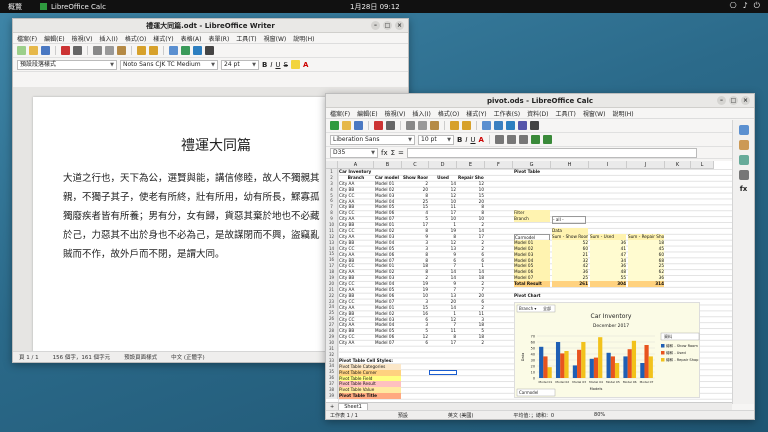 Image resolution: width=768 pixels, height=432 pixels. Describe the element at coordinates (532, 172) in the screenshot. I see `cell: Pivot Table` at that location.